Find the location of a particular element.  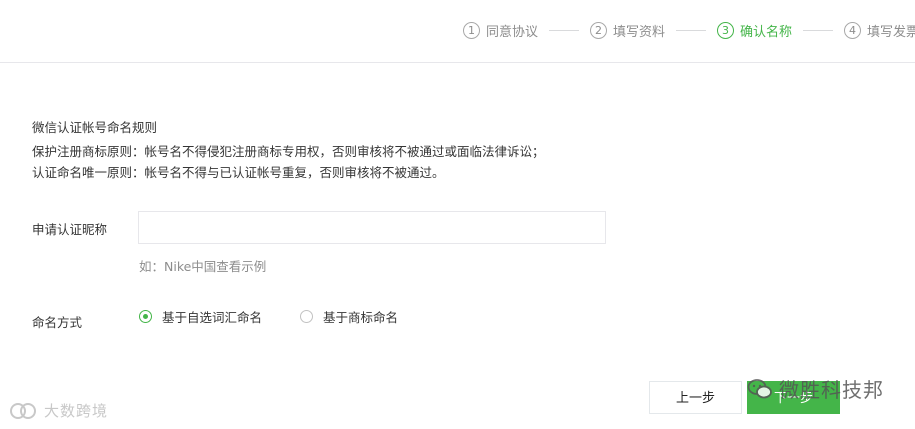

radio-trademark-label: 基于商标命名 is located at coordinates (361, 317).